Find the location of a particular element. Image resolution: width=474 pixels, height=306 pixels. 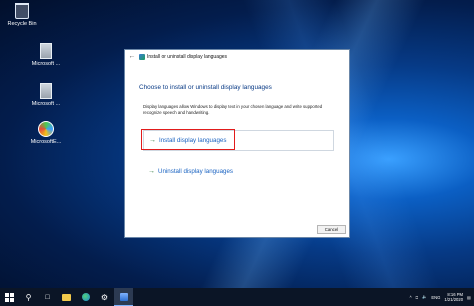

title-bar: ← Install or uninstall display languages is located at coordinates (237, 56).